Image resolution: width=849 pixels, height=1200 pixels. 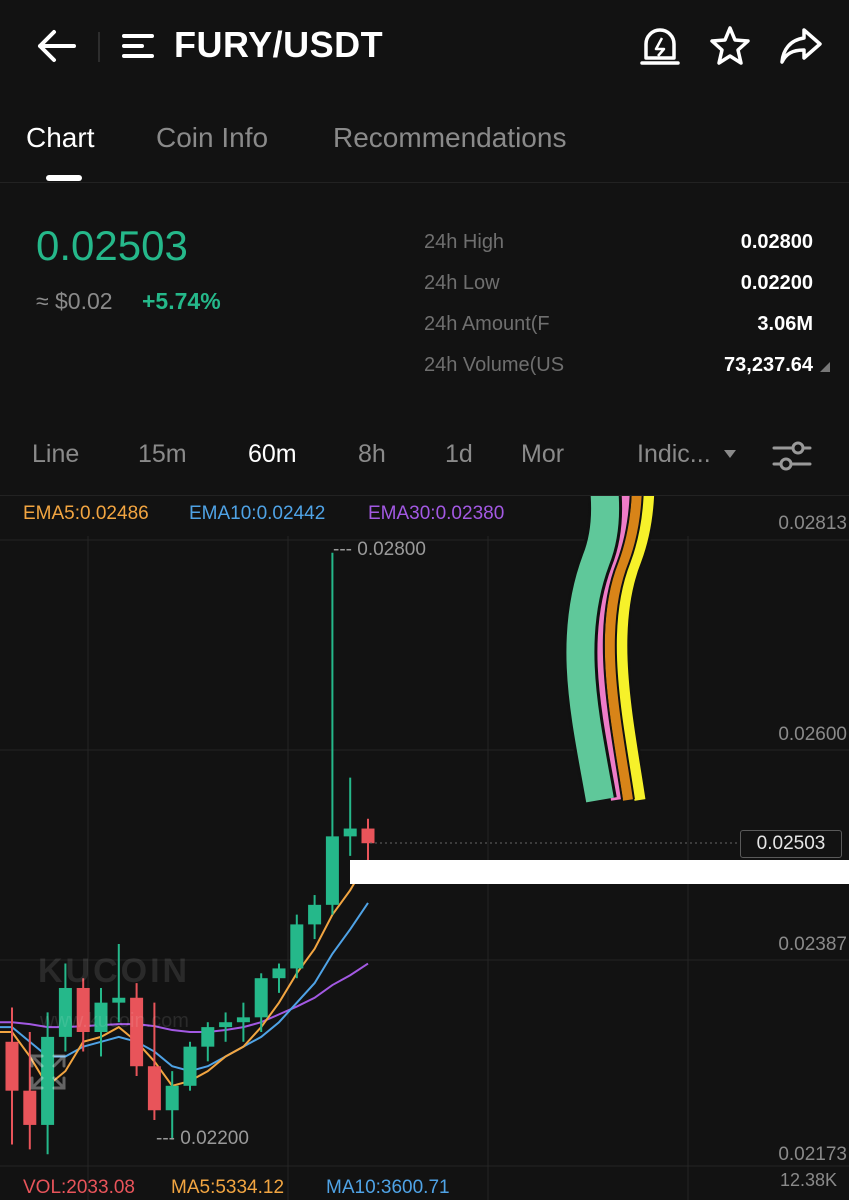 I want to click on stat-24h-amount-value: 3.06M, so click(x=785, y=324).